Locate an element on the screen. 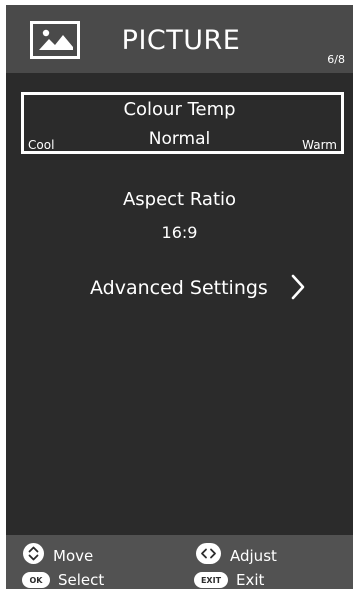 Image resolution: width=359 pixels, height=594 pixels. colour-temp-label: Colour Temp is located at coordinates (179, 109).